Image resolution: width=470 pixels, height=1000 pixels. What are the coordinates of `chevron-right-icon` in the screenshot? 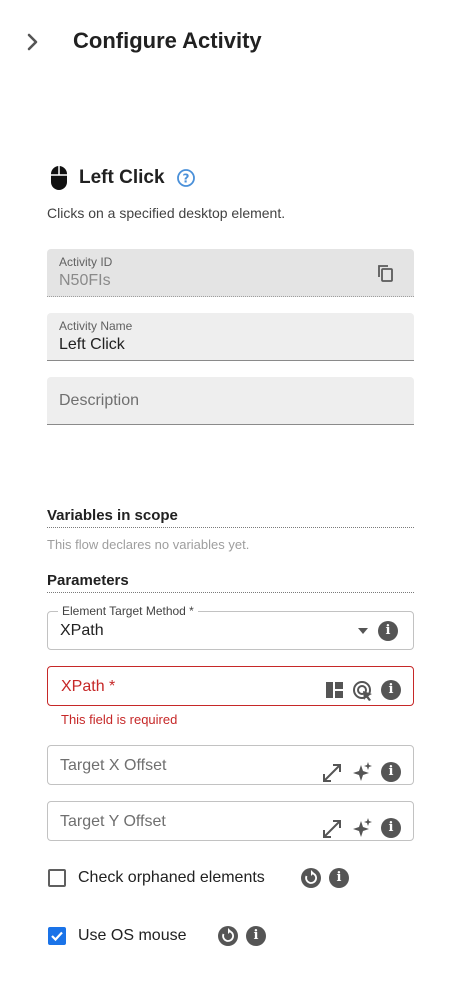 It's located at (32, 42).